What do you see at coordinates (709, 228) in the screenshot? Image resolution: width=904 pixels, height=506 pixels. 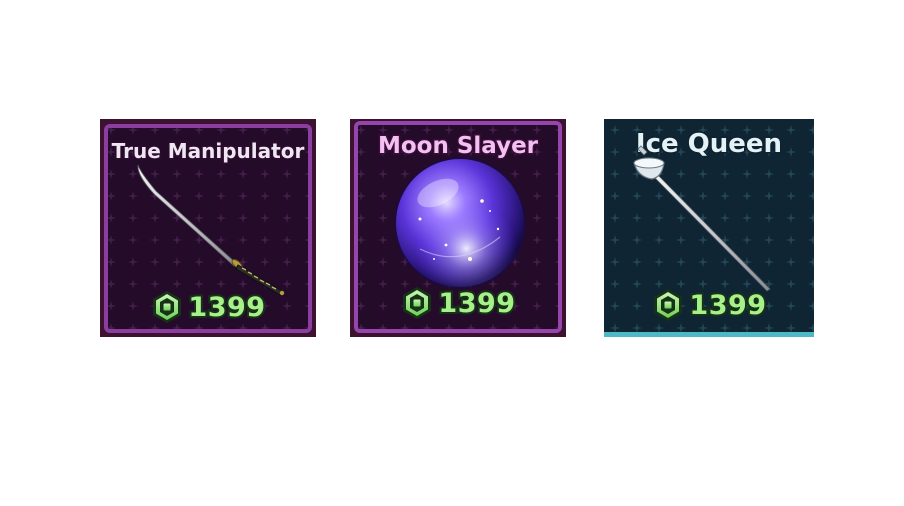 I see `shop-item-card: Ice Queen 1399` at bounding box center [709, 228].